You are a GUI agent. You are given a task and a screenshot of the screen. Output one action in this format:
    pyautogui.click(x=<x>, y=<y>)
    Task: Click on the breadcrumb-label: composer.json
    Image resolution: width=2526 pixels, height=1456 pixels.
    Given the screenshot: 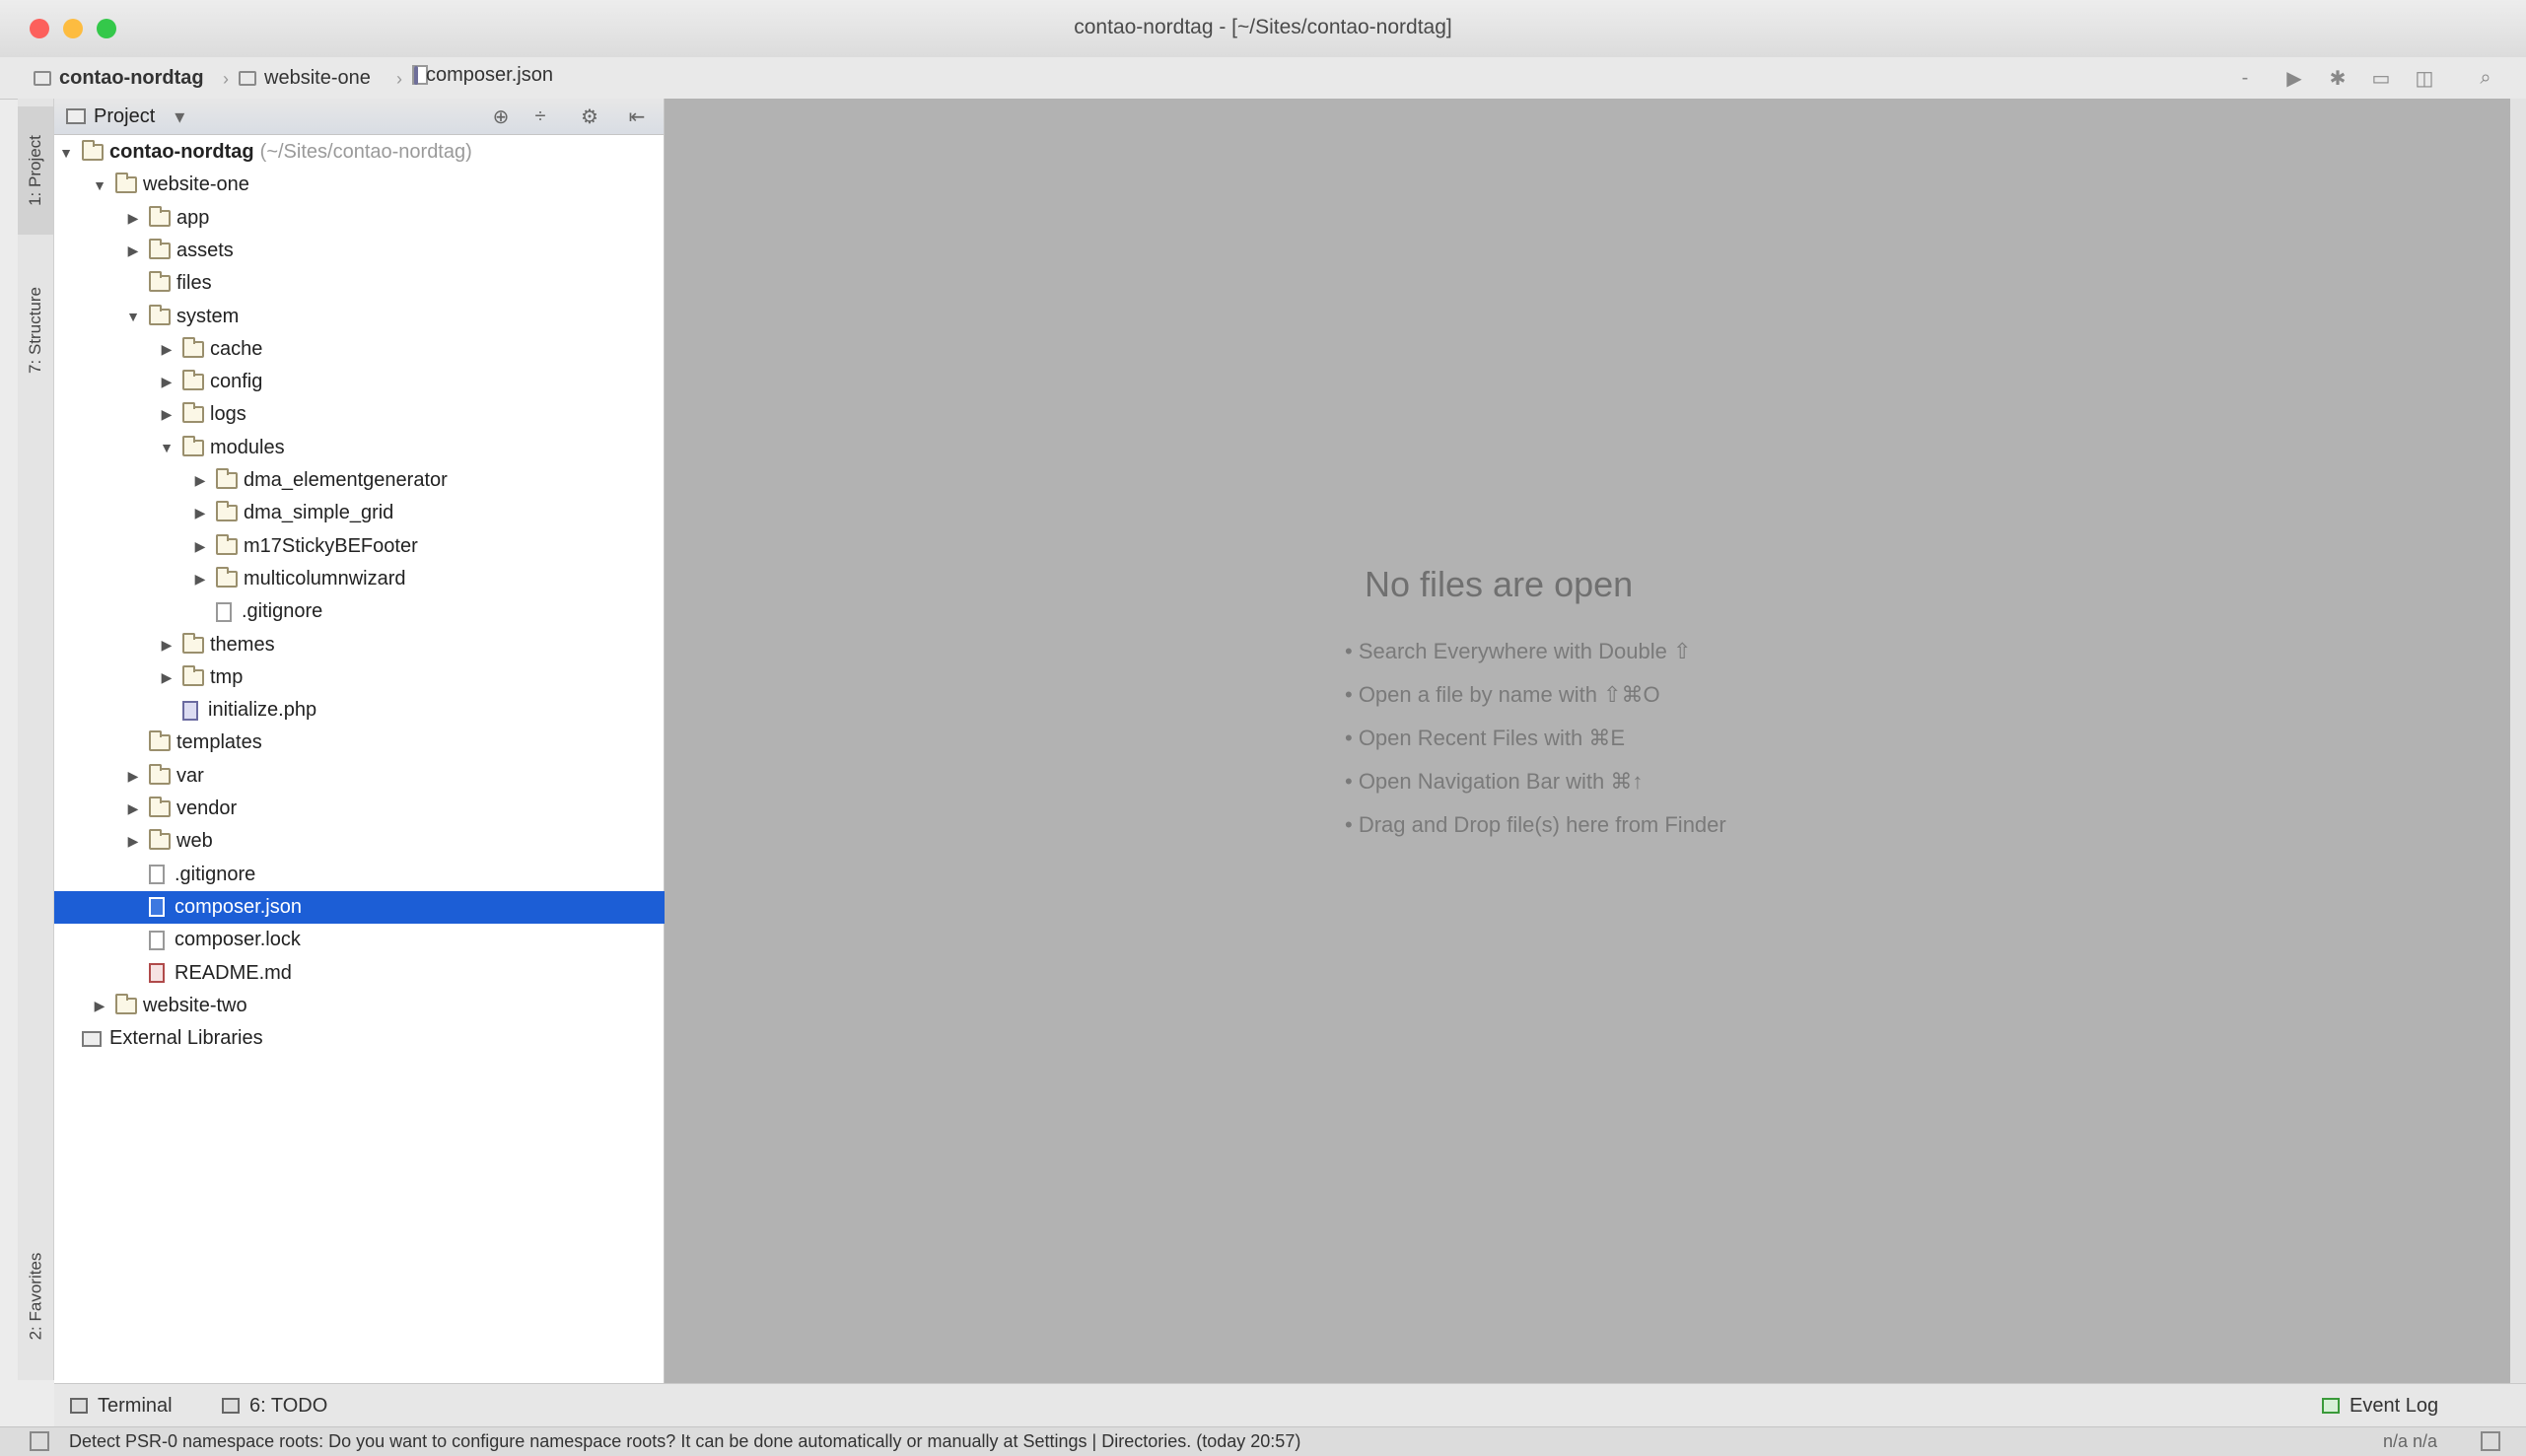 What is the action you would take?
    pyautogui.click(x=489, y=74)
    